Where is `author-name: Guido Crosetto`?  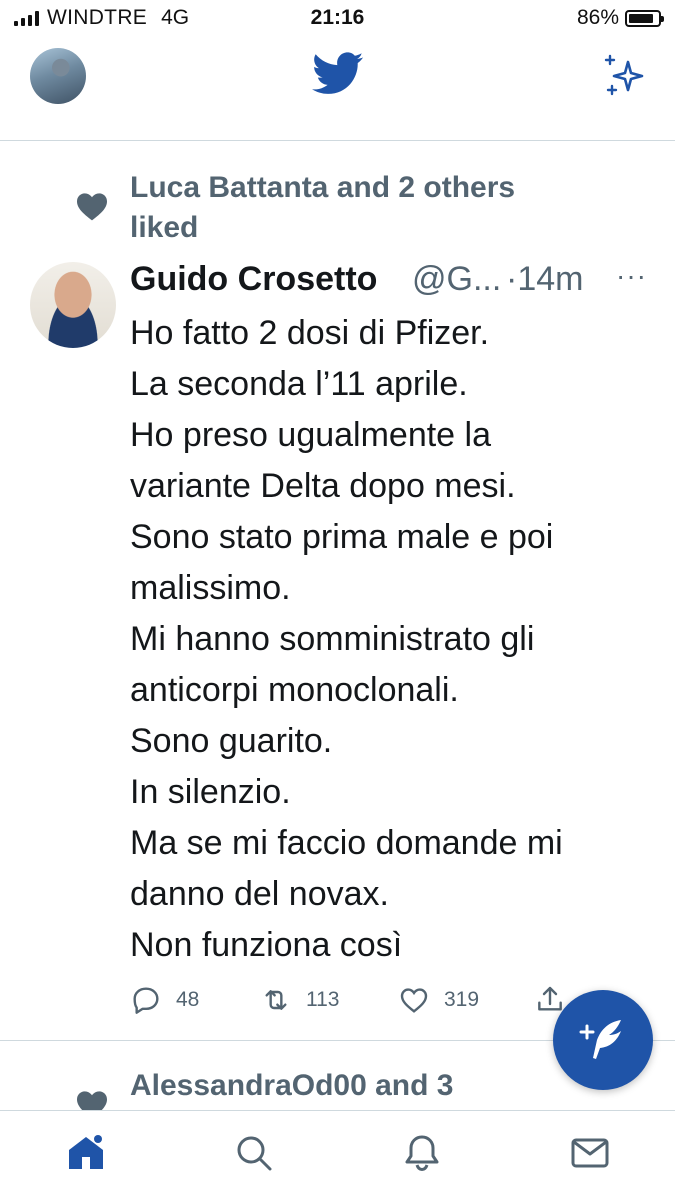 author-name: Guido Crosetto is located at coordinates (253, 279).